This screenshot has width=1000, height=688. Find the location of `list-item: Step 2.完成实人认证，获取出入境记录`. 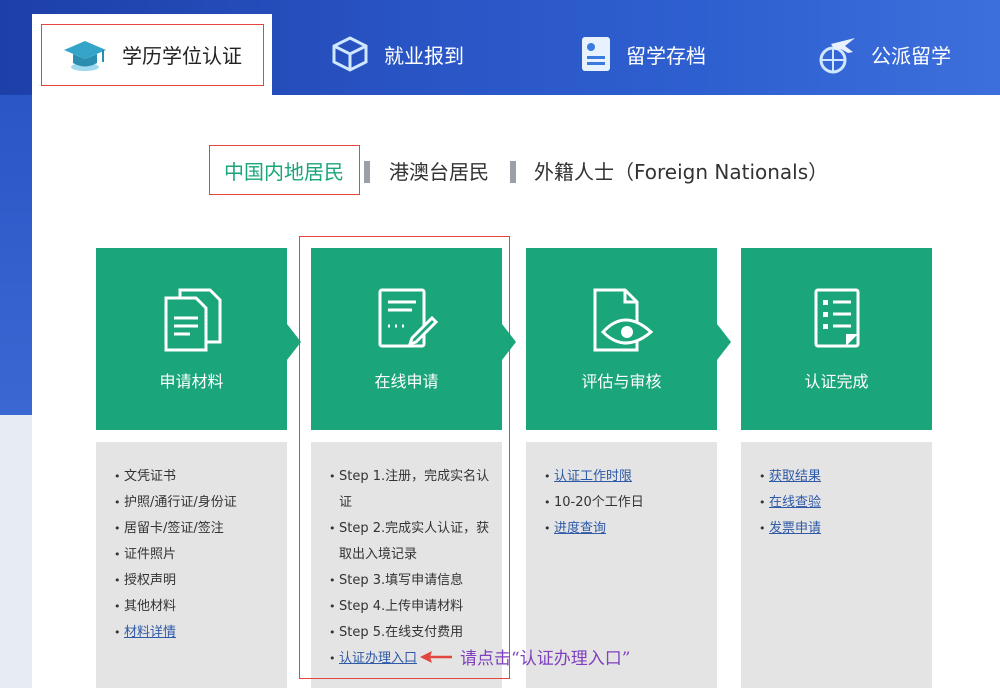

list-item: Step 2.完成实人认证，获取出入境记录 is located at coordinates (410, 542).